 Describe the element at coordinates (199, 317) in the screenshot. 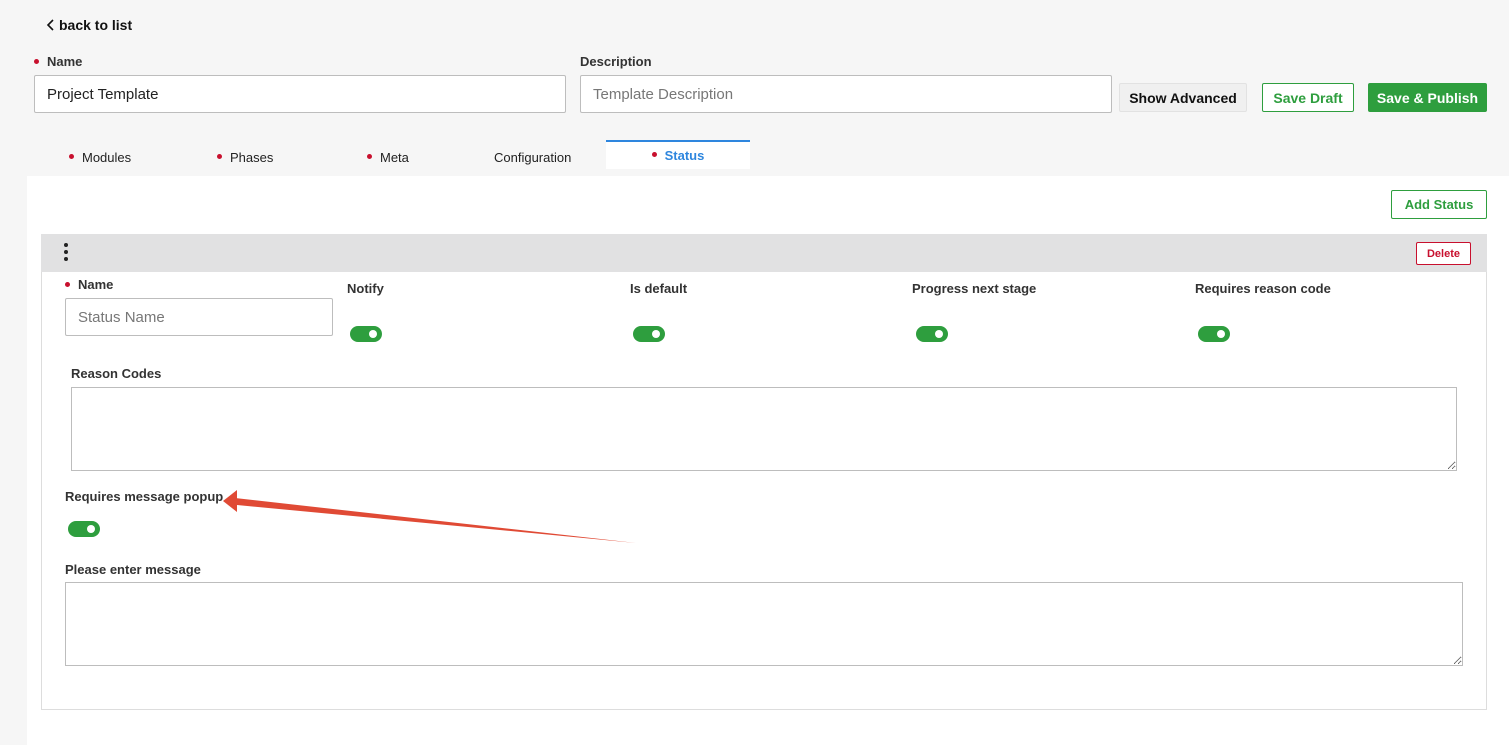

I see `status-name-input` at that location.